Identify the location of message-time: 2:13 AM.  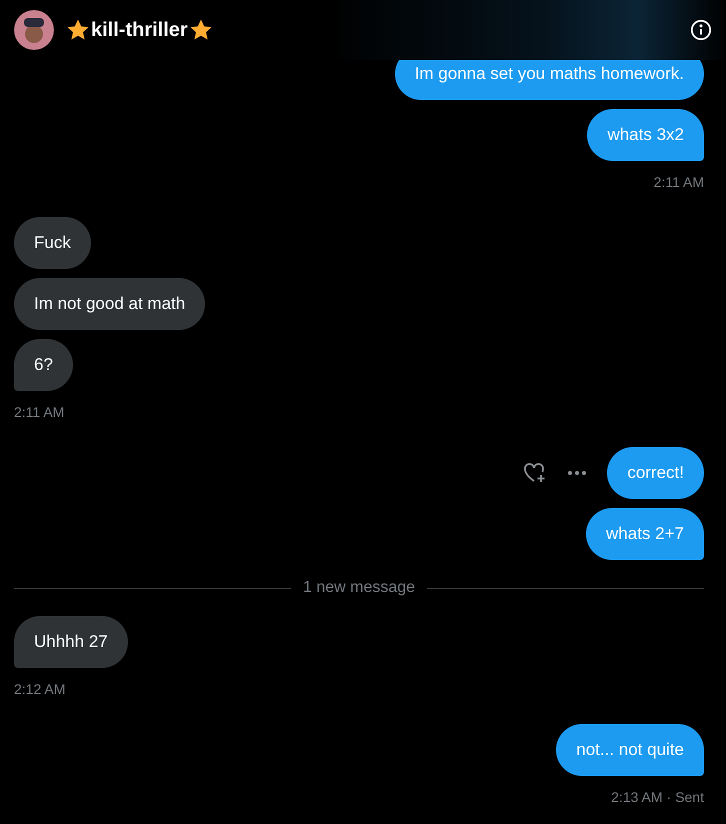
(637, 797).